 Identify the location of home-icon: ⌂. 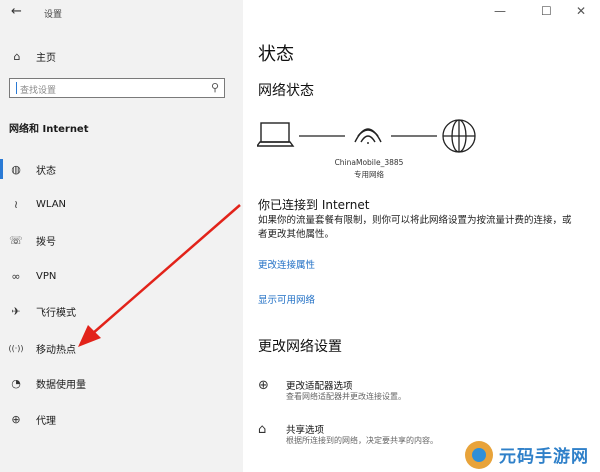
(17, 56).